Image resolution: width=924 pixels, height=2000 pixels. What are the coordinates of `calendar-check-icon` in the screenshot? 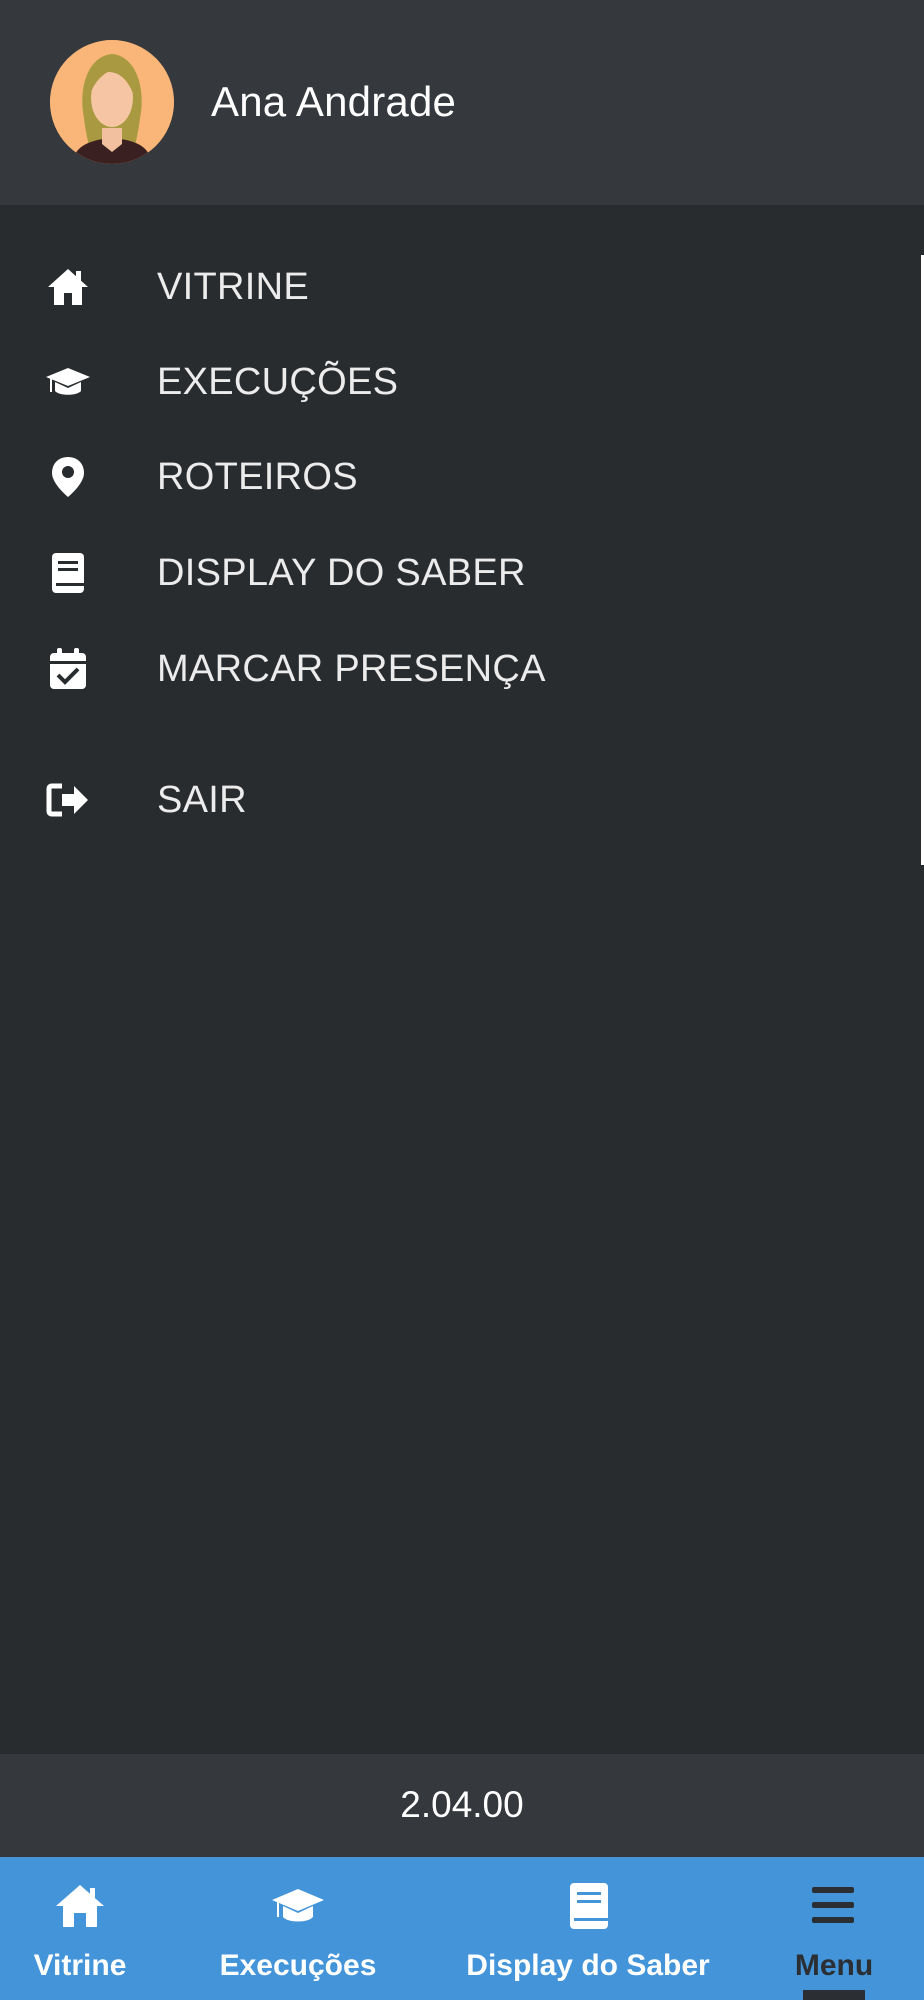 It's located at (68, 669).